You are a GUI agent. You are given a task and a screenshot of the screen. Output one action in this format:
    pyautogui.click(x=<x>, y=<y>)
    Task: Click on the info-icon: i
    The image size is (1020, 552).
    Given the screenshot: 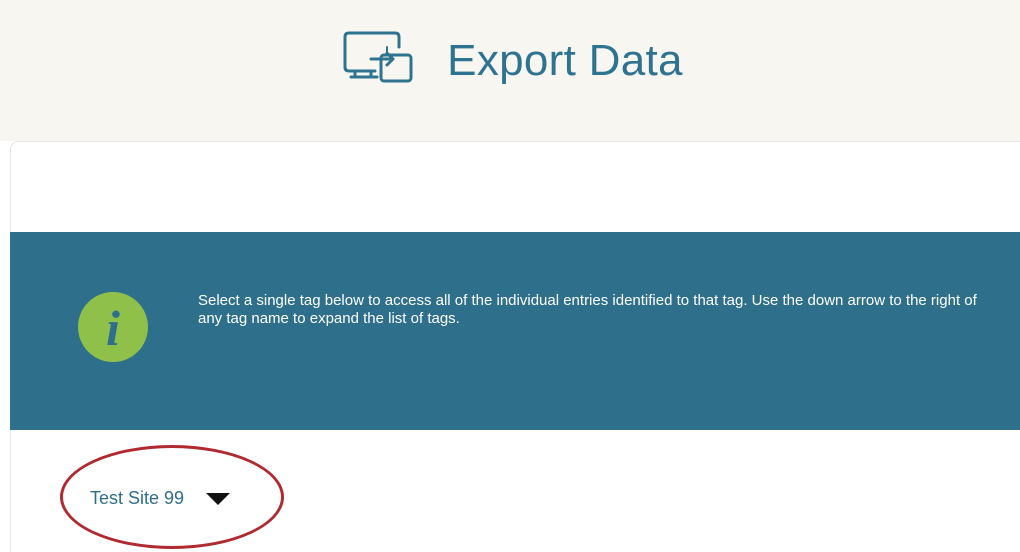 What is the action you would take?
    pyautogui.click(x=113, y=327)
    